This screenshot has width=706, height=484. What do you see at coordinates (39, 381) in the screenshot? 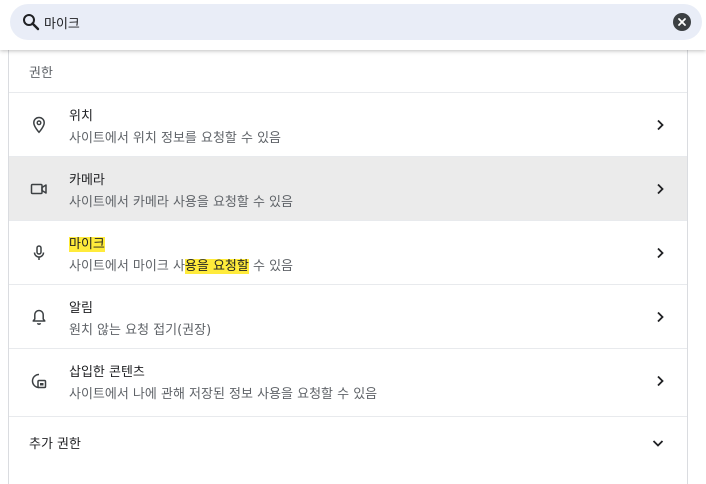
I see `embedded-content-icon` at bounding box center [39, 381].